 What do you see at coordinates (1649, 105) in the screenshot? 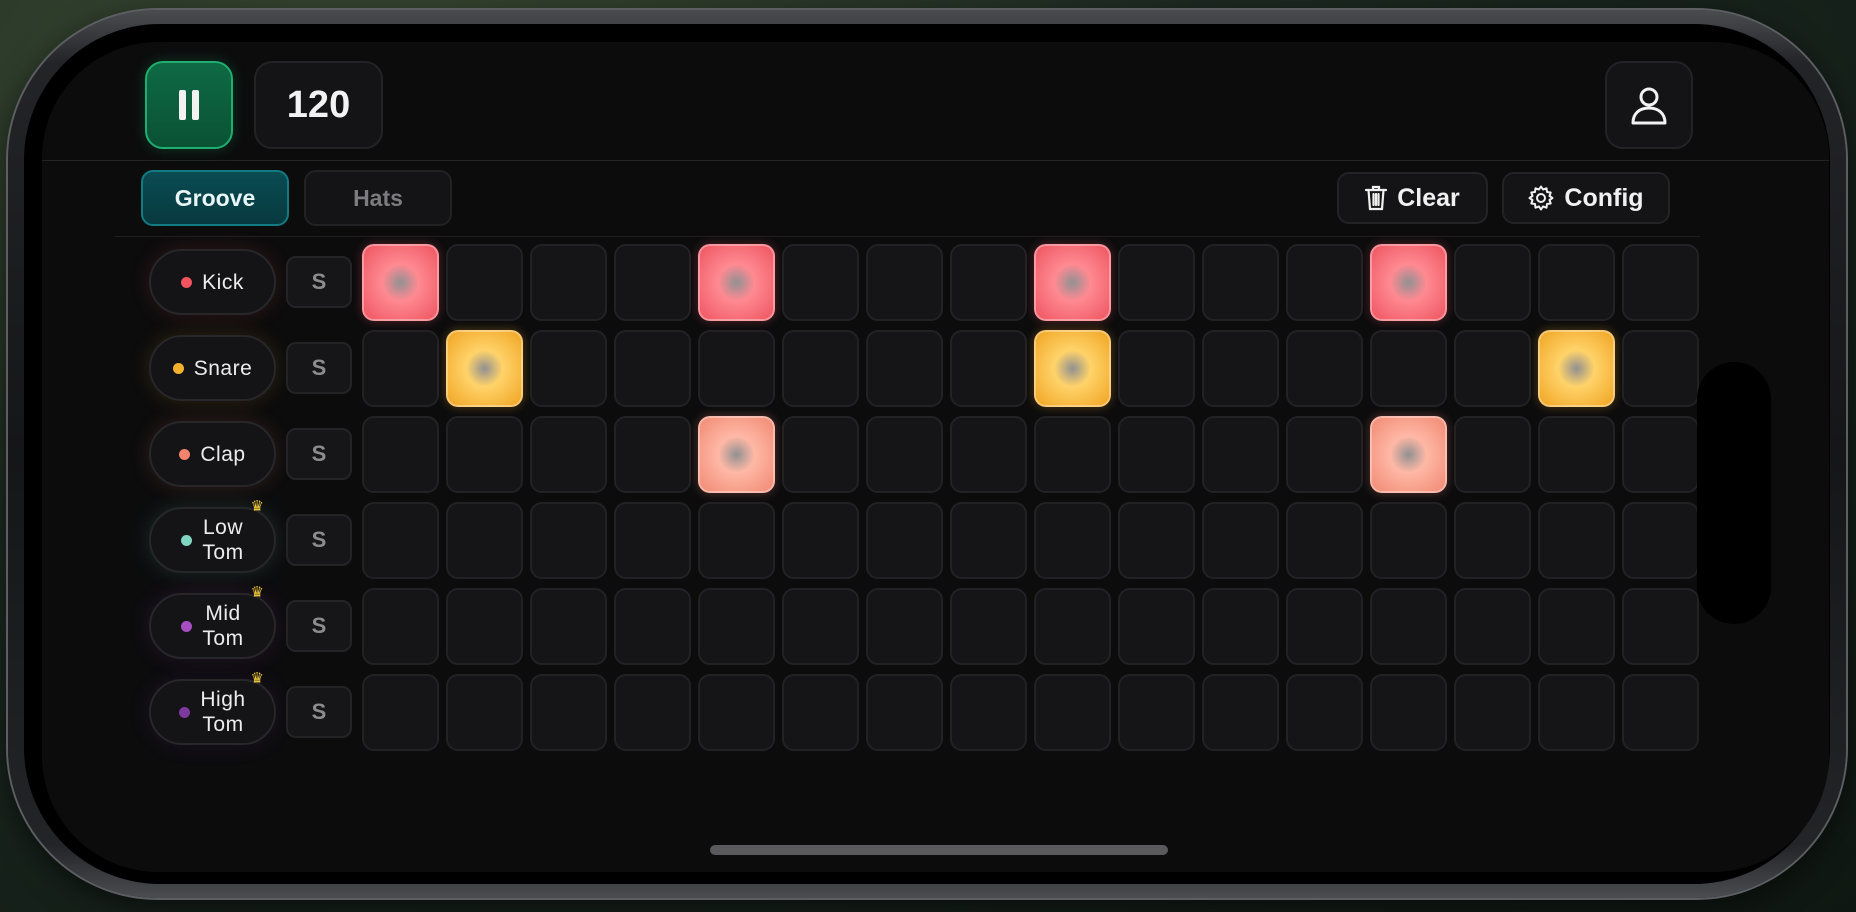
I see `profile-button` at bounding box center [1649, 105].